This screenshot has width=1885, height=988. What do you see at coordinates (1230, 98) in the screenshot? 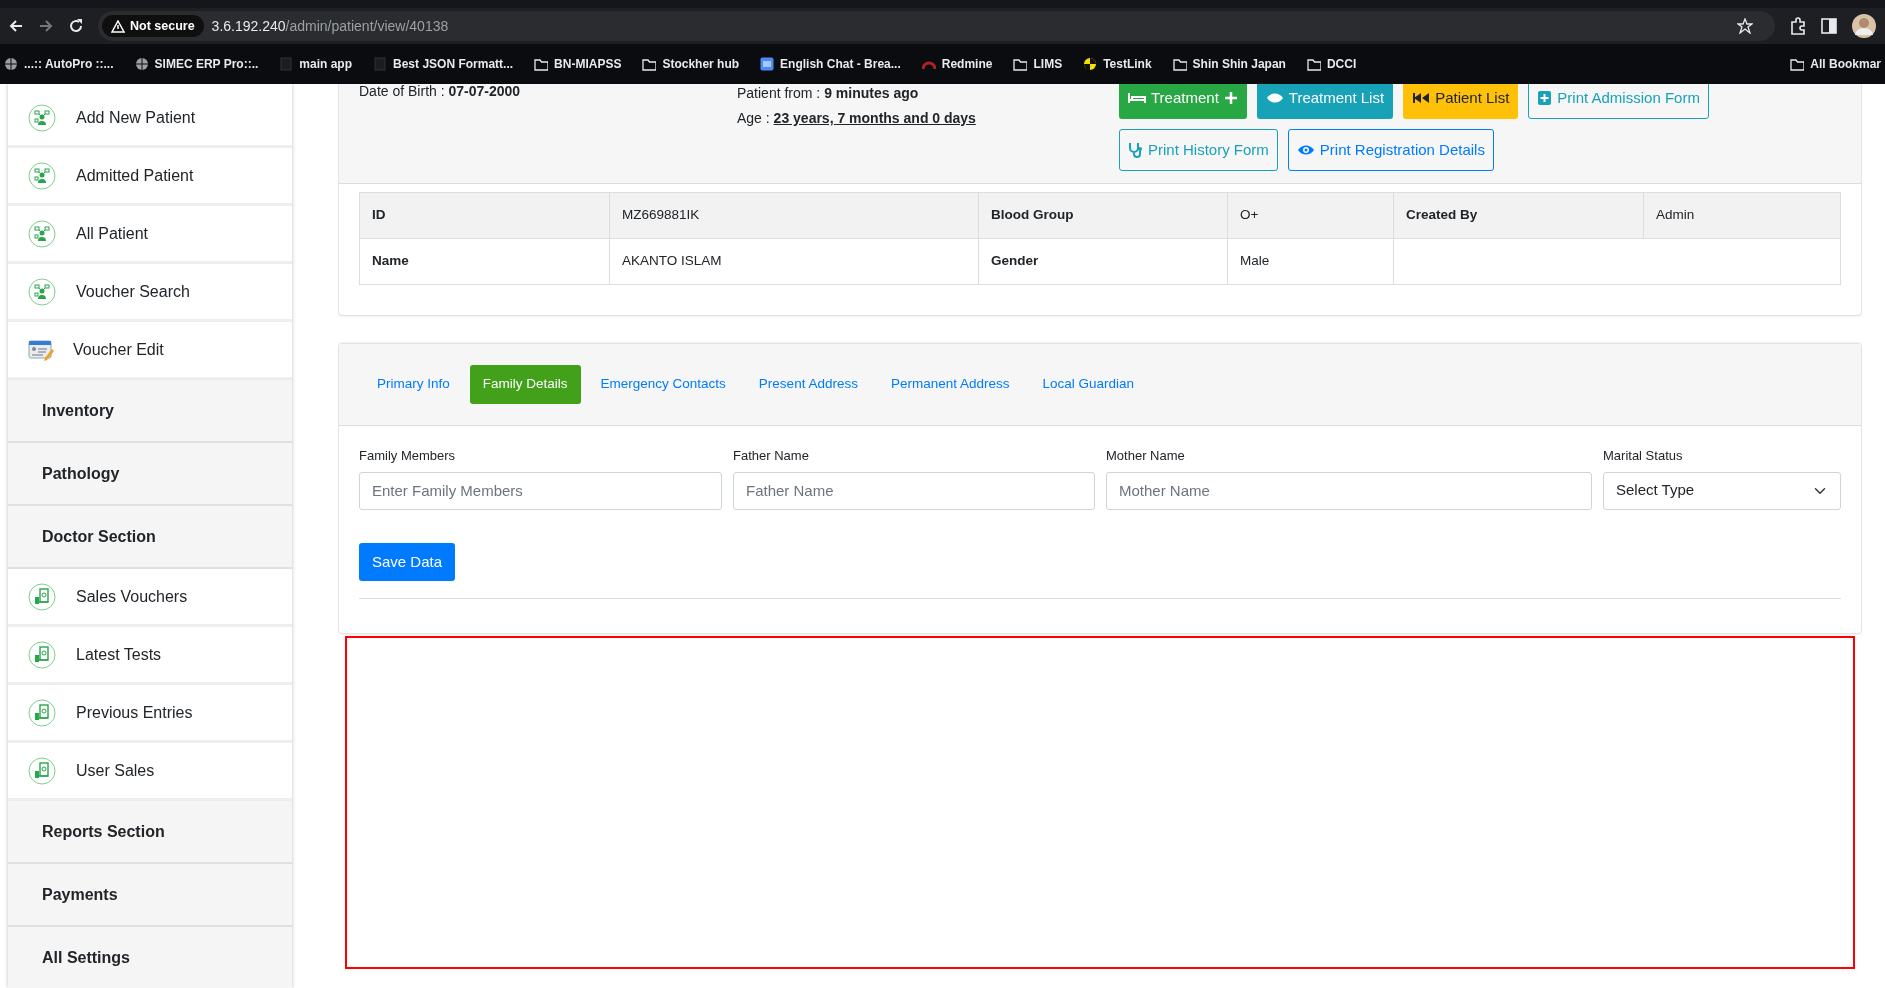
I see `plus-icon` at bounding box center [1230, 98].